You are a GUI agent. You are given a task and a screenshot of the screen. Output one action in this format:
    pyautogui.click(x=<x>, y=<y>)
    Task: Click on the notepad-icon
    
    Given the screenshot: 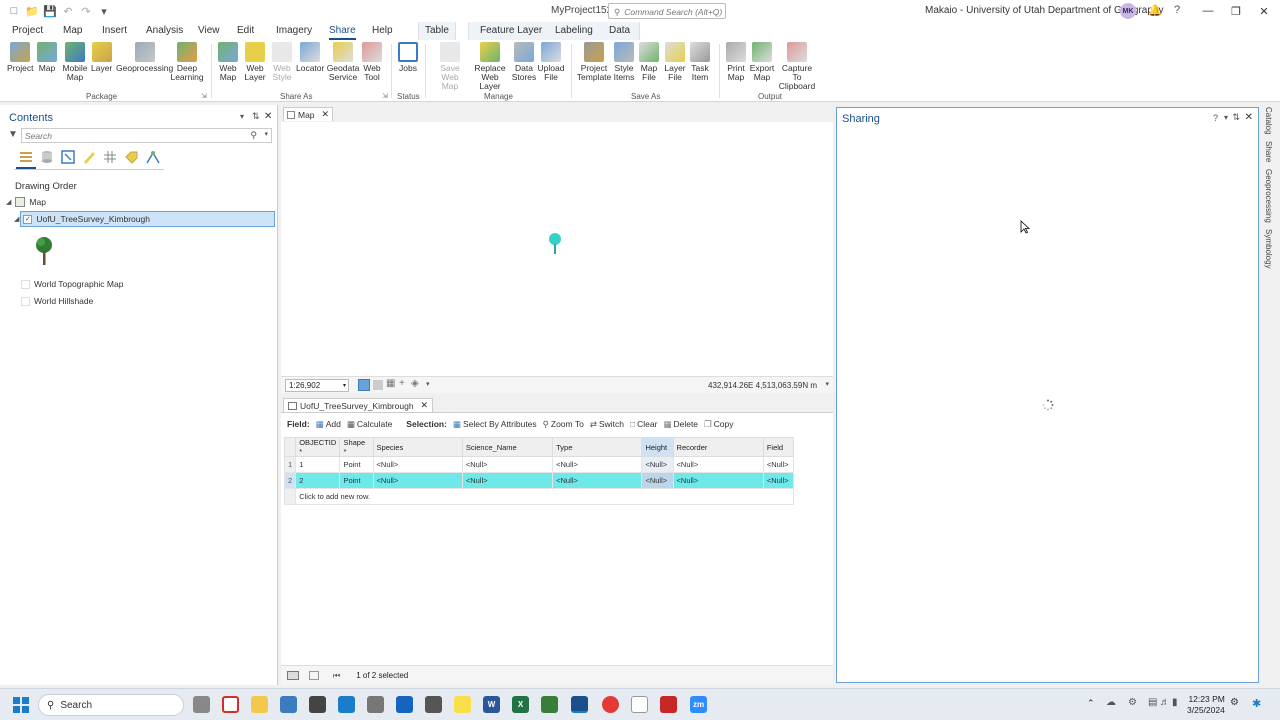 What is the action you would take?
    pyautogui.click(x=639, y=704)
    